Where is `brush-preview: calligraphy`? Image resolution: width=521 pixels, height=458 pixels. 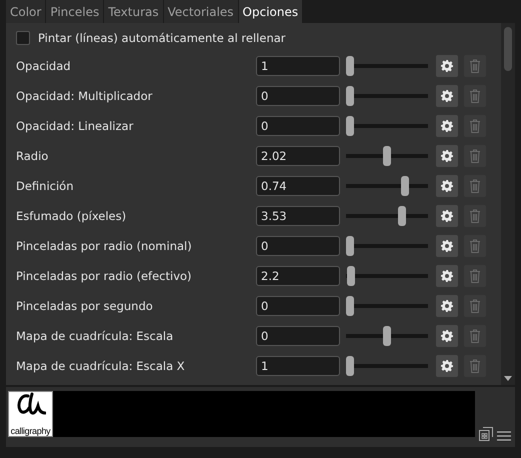
brush-preview: calligraphy is located at coordinates (241, 414).